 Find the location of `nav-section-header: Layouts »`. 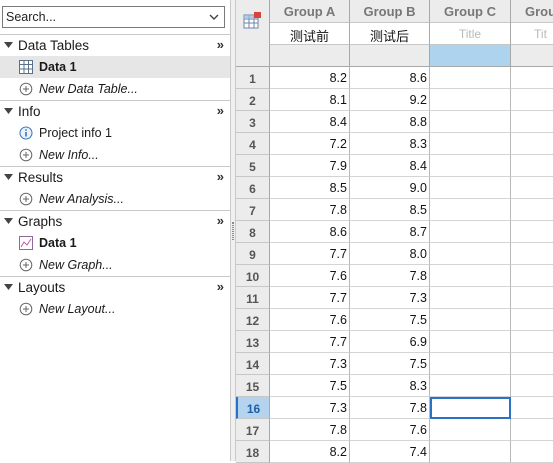

nav-section-header: Layouts » is located at coordinates (115, 287).